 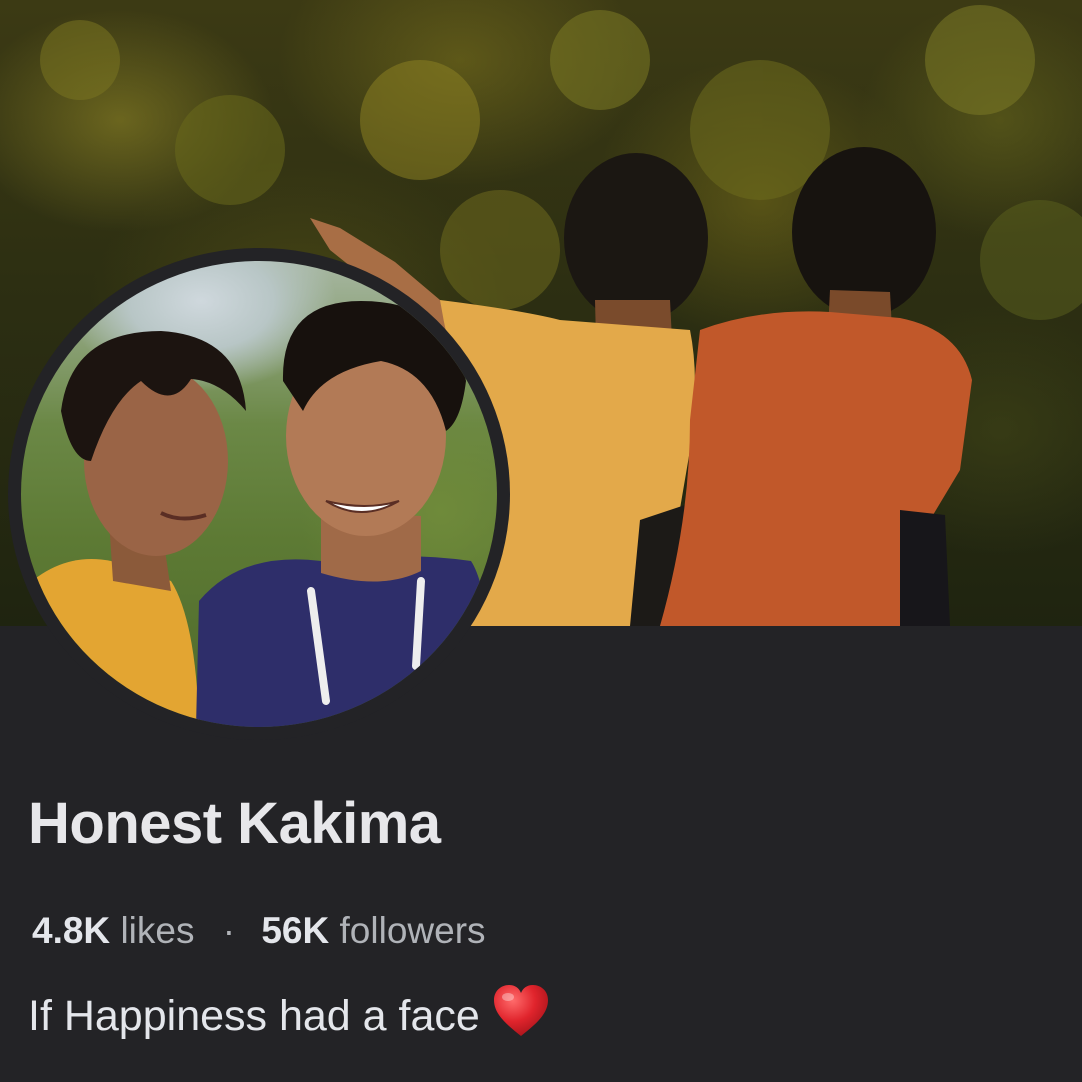 What do you see at coordinates (254, 1016) in the screenshot?
I see `bio-text: If Happiness had a face` at bounding box center [254, 1016].